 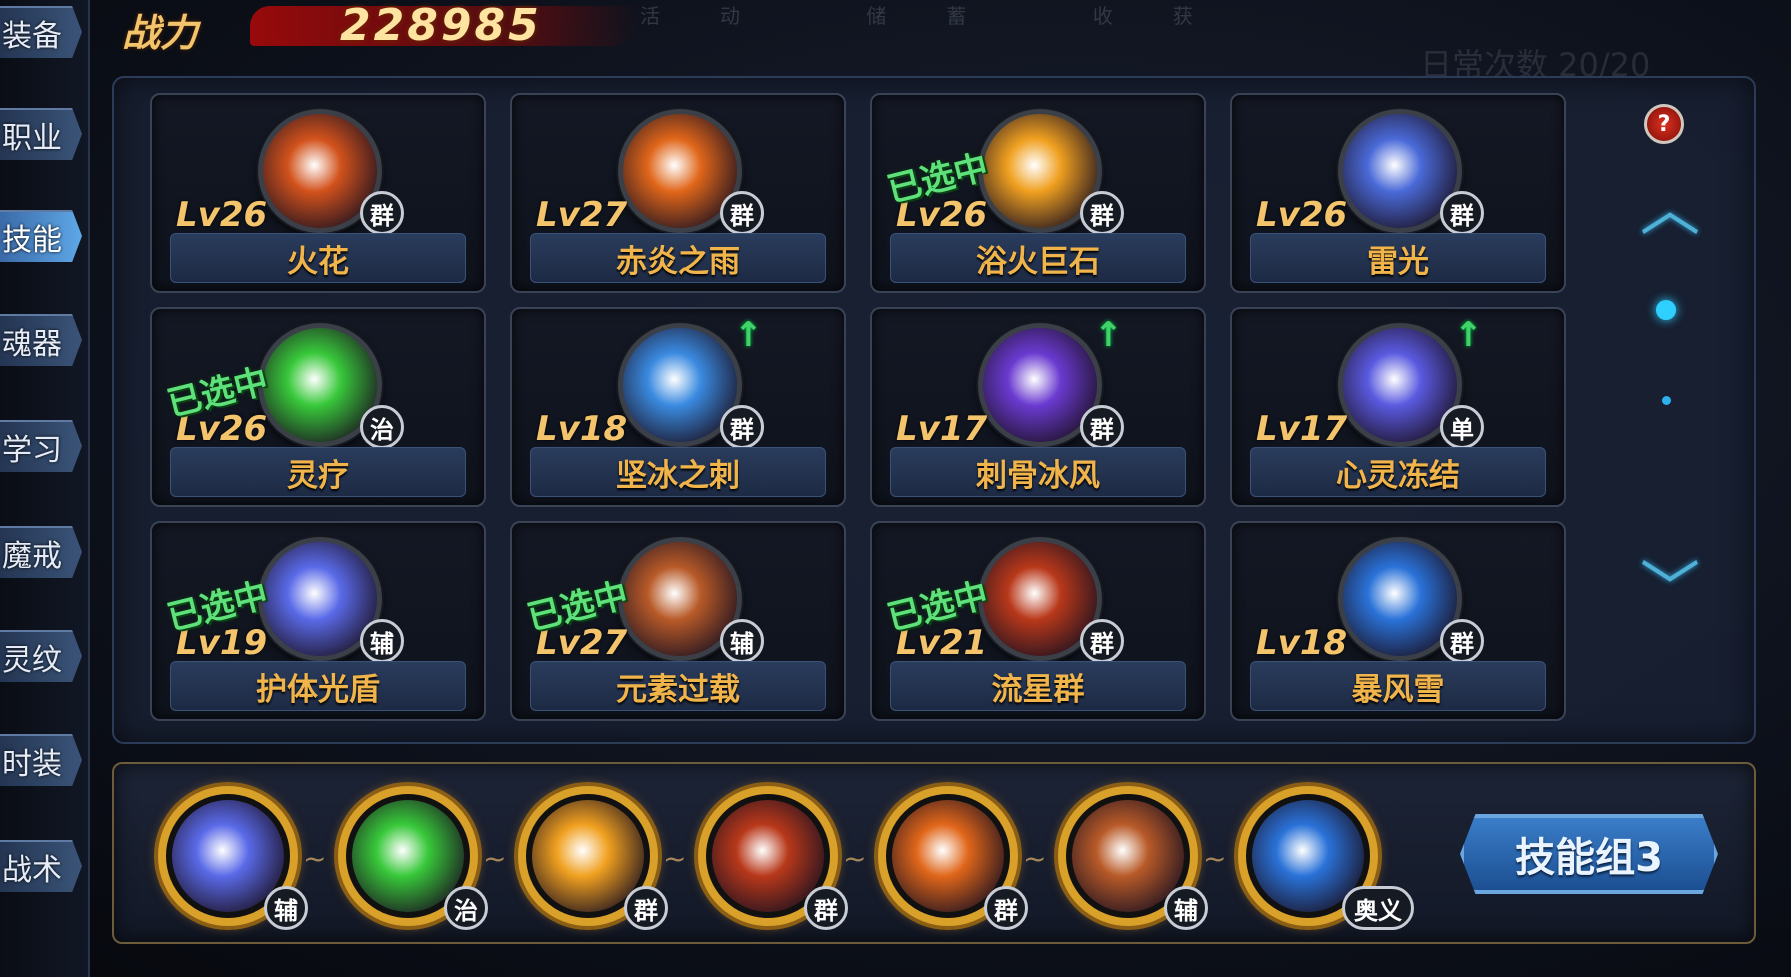 What do you see at coordinates (1038, 472) in the screenshot?
I see `skill-name: 刺骨冰风` at bounding box center [1038, 472].